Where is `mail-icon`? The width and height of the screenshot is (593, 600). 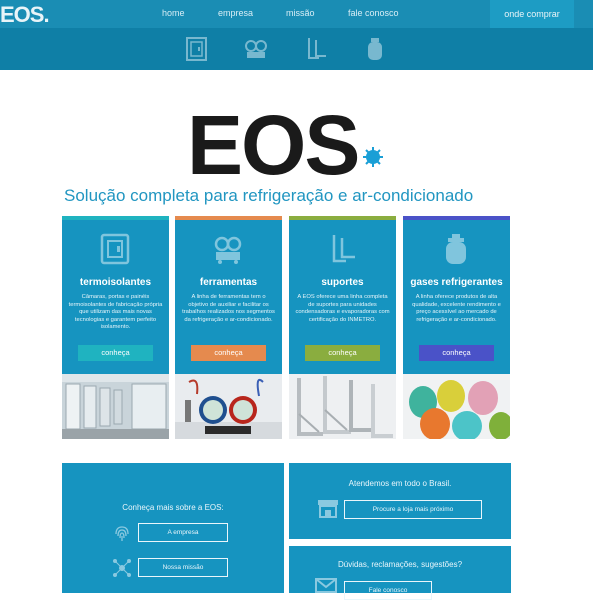
mail-icon is located at coordinates (326, 585).